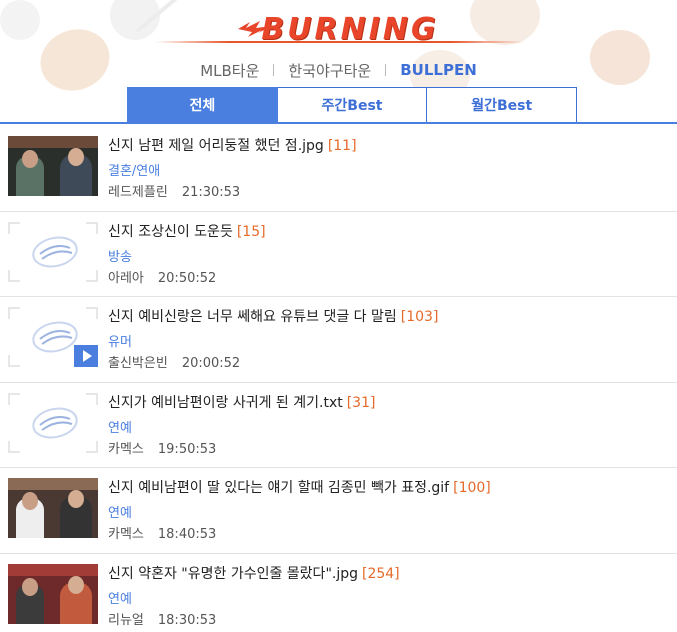 Image resolution: width=677 pixels, height=632 pixels. I want to click on post-title: 신지 예비남편이 딸 있다는 얘기 할때 김종민 빽가 표정.gif [100], so click(299, 487).